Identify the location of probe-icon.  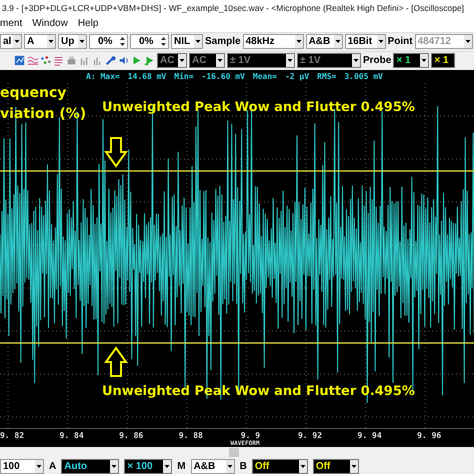
(110, 60).